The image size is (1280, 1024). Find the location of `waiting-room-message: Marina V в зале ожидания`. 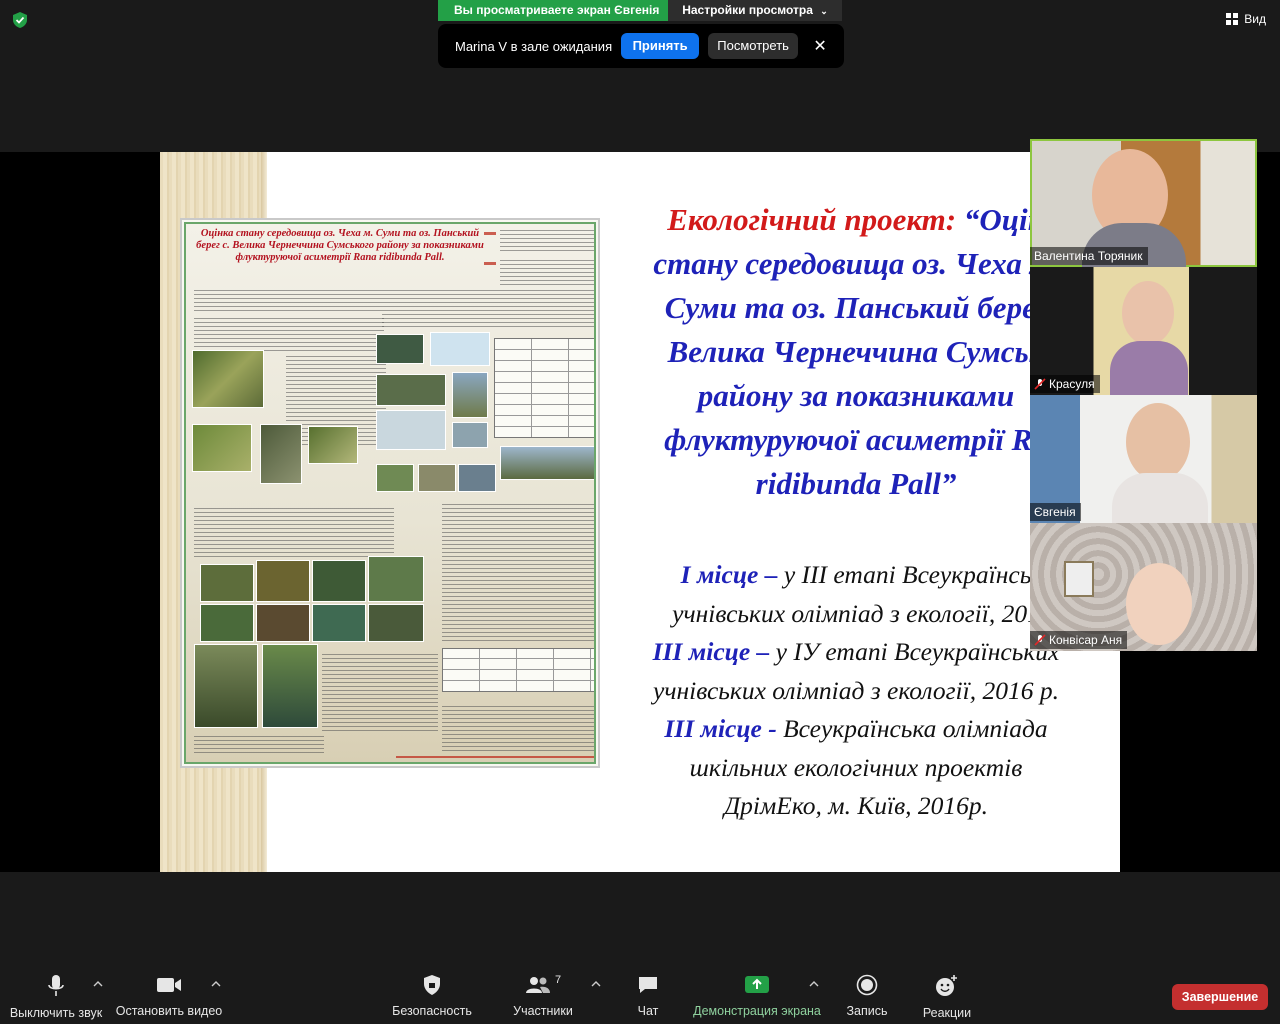

waiting-room-message: Marina V в зале ожидания is located at coordinates (534, 46).